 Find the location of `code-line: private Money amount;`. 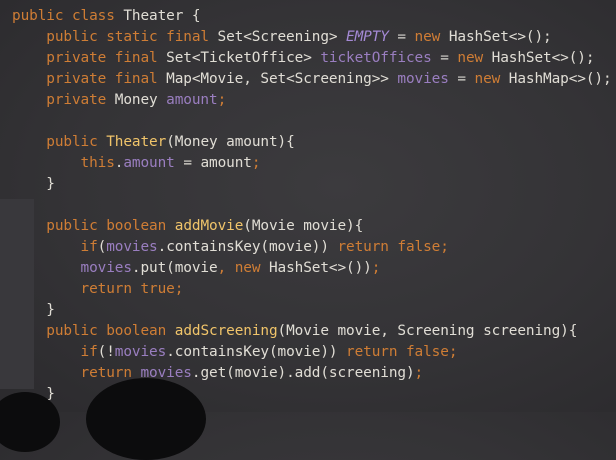

code-line: private Money amount; is located at coordinates (314, 100).